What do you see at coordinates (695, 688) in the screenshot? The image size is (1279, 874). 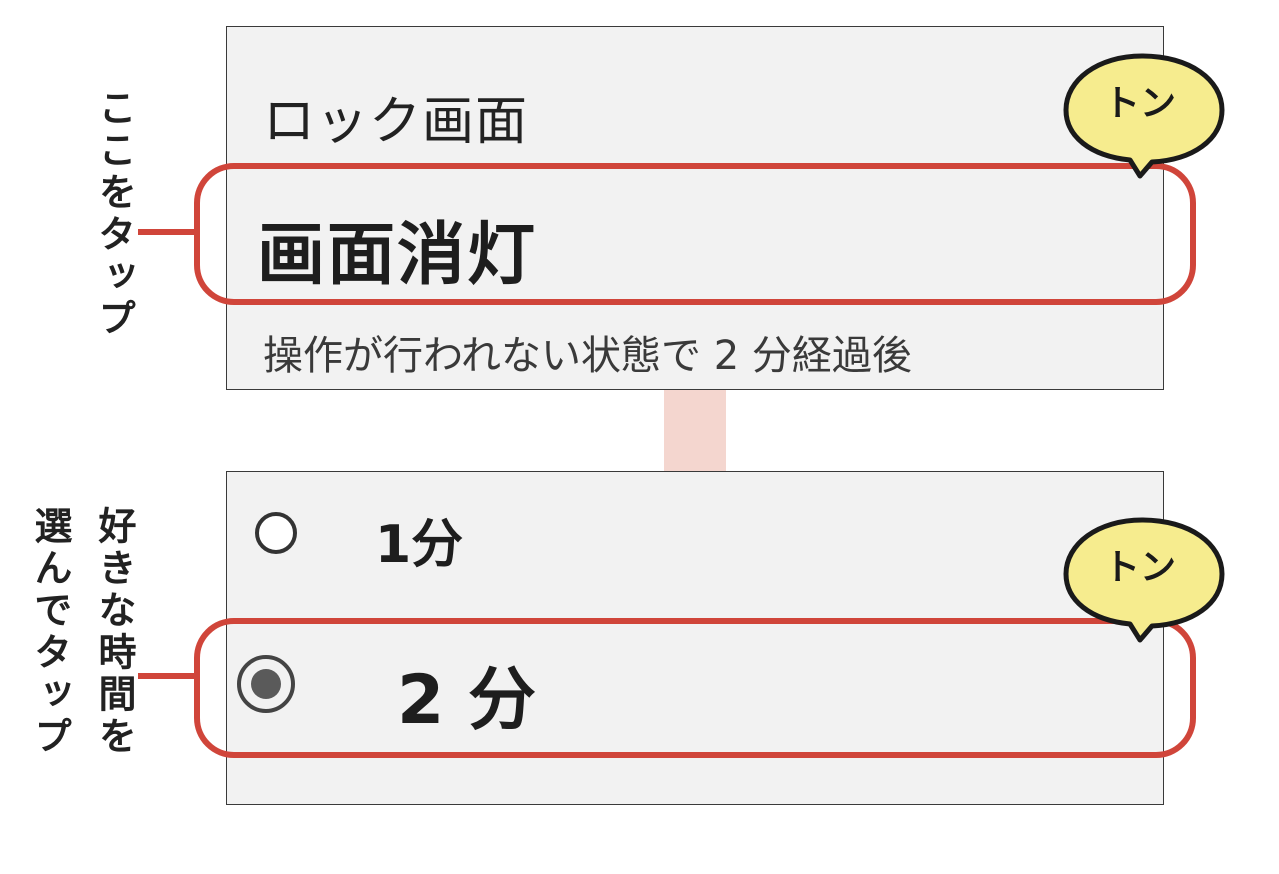 I see `highlight-option-2min` at bounding box center [695, 688].